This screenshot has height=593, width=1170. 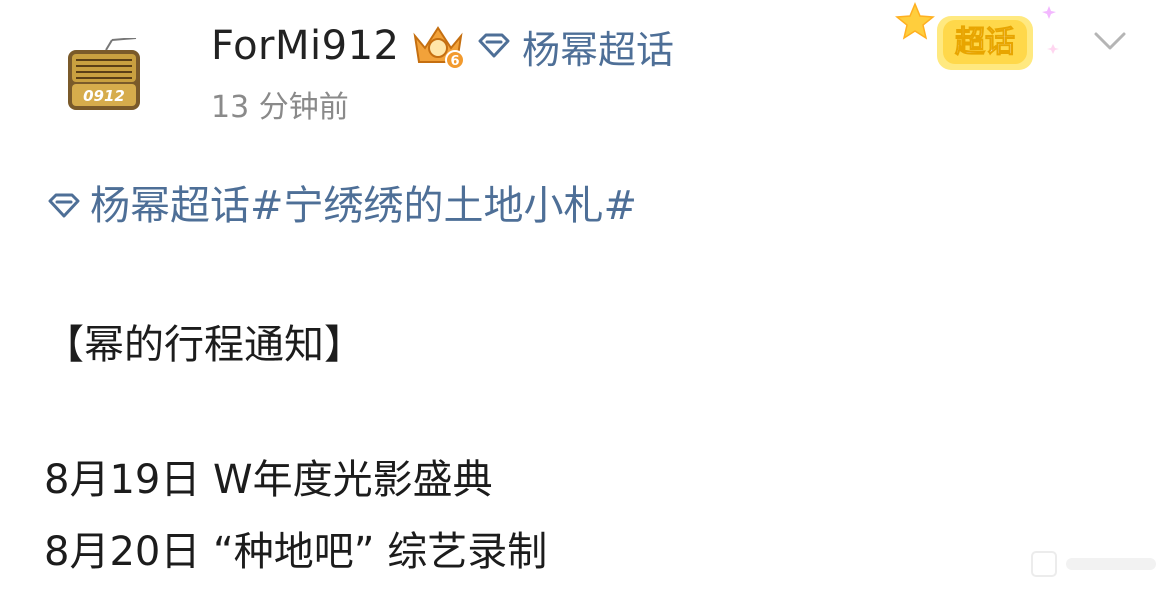 I want to click on topic-tag-line: 杨幂超话 #宁绣绣的土地小札#, so click(x=340, y=206).